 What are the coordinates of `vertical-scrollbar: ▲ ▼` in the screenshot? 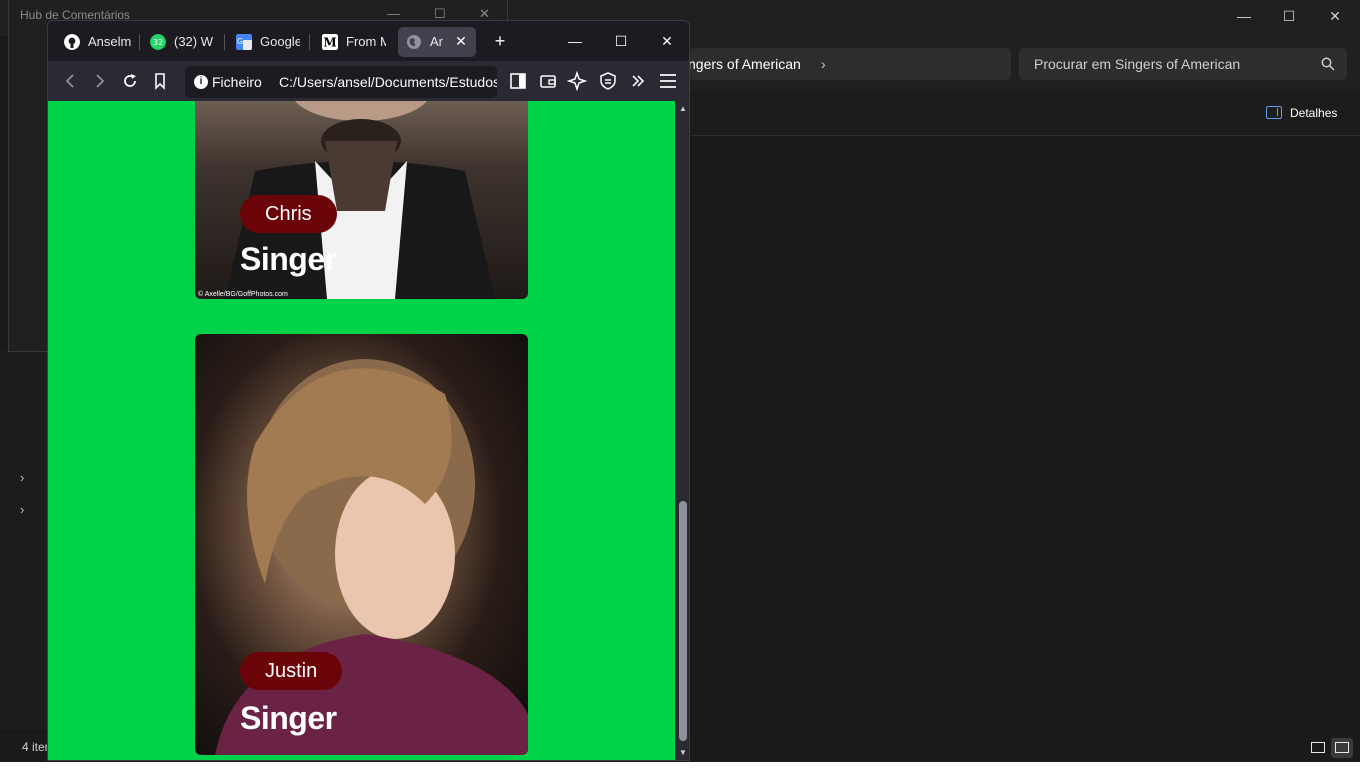 It's located at (682, 430).